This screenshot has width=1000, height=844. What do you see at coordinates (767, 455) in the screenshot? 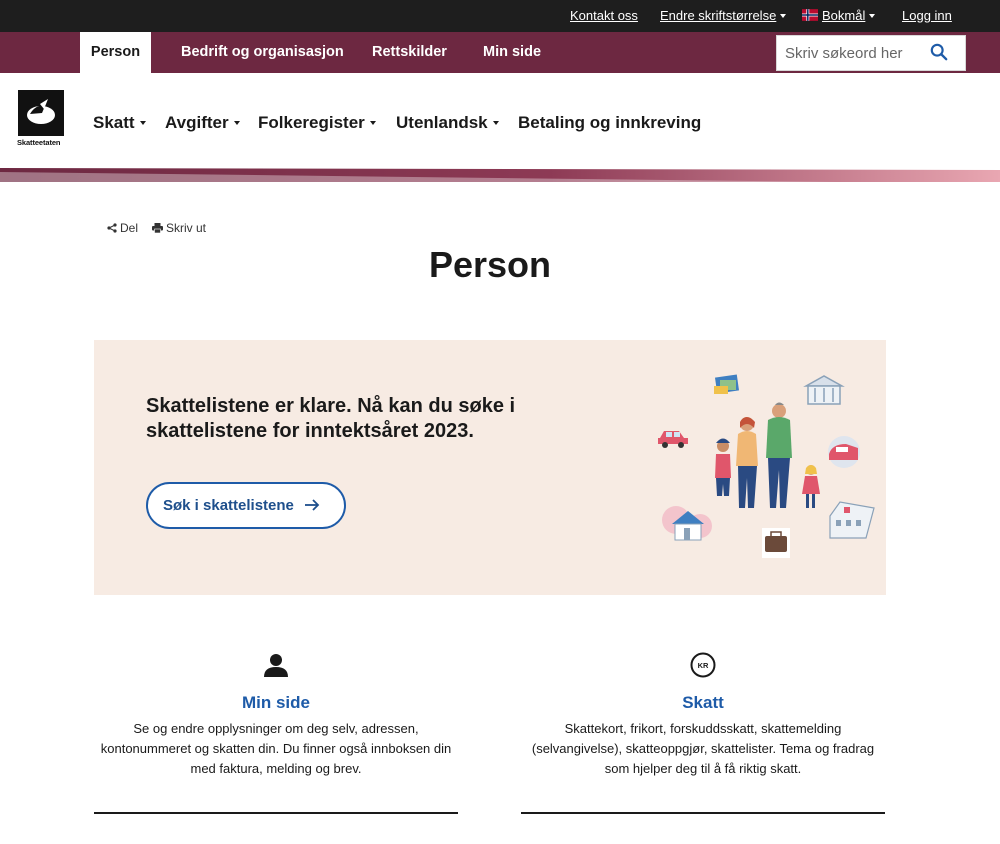
I see `family-figures` at bounding box center [767, 455].